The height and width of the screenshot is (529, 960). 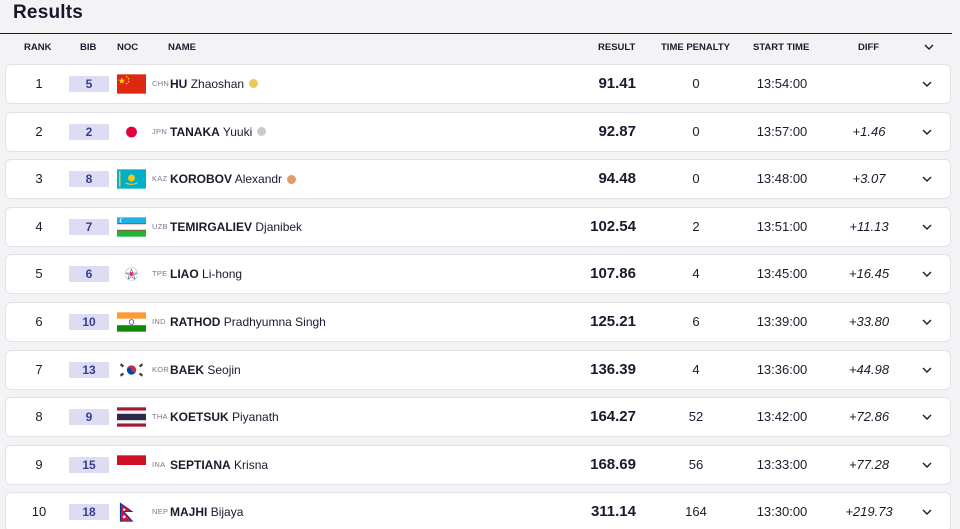 What do you see at coordinates (182, 47) in the screenshot?
I see `header-name: NAME` at bounding box center [182, 47].